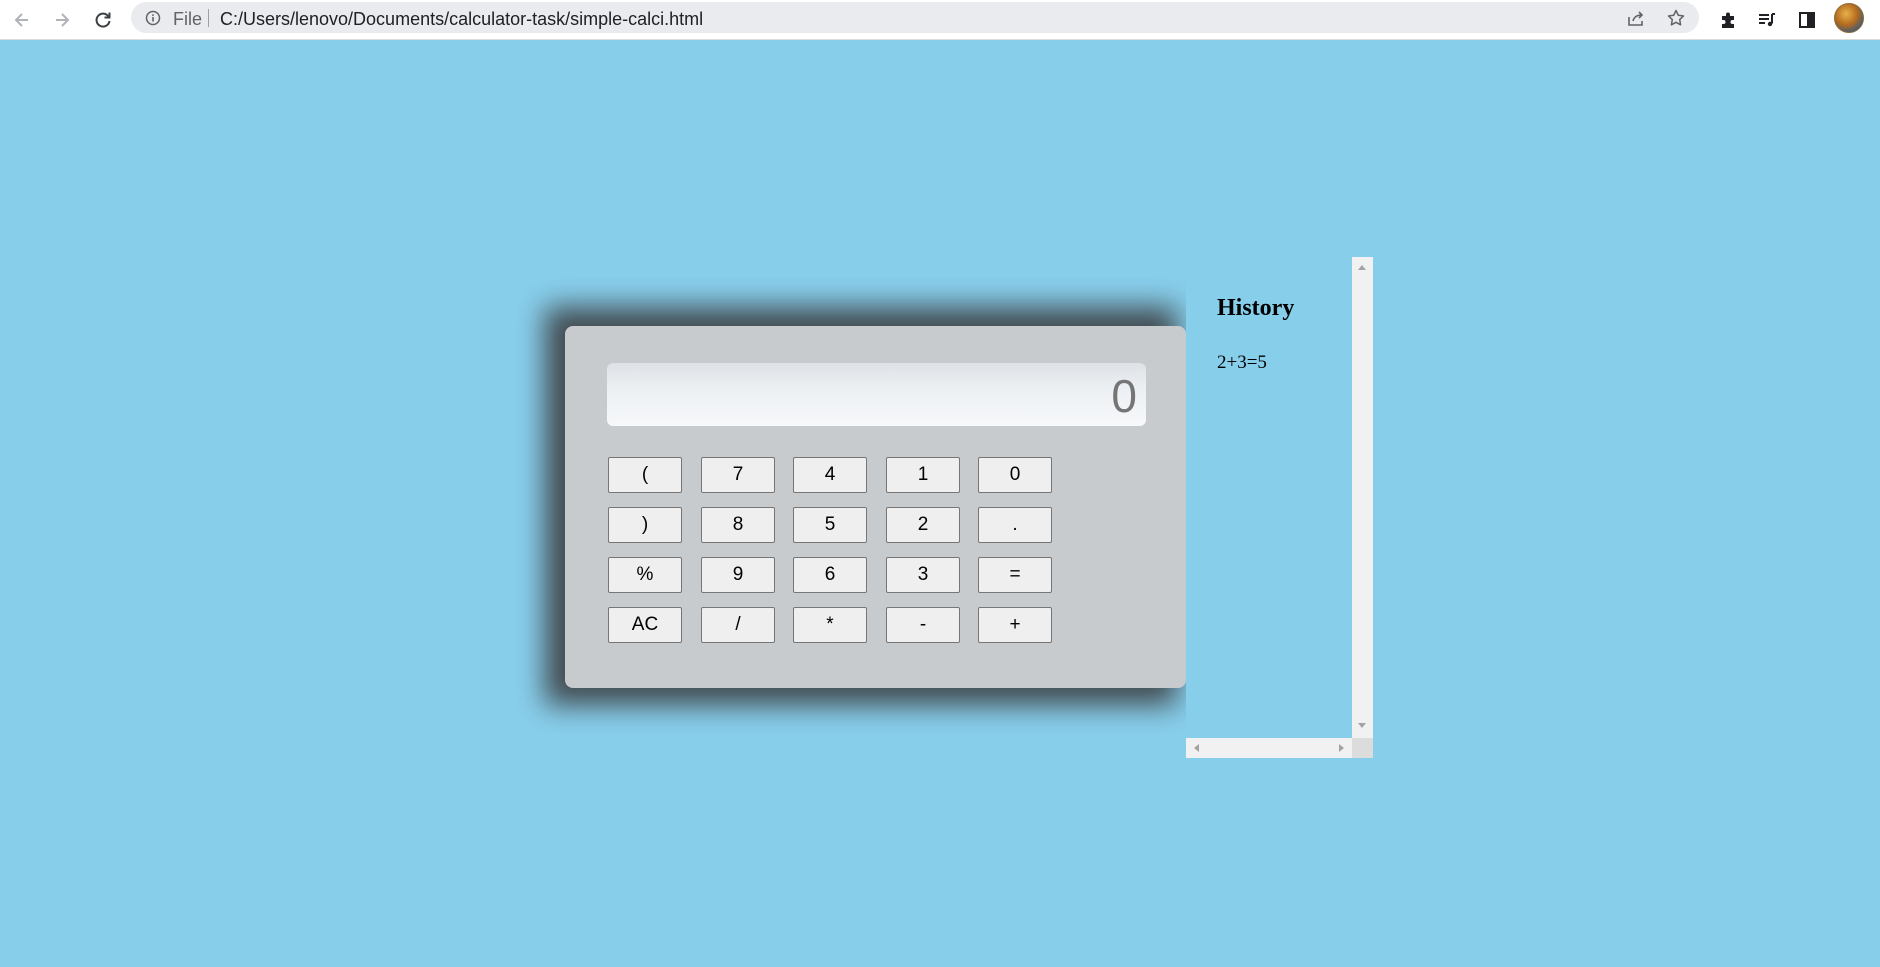 This screenshot has width=1880, height=967. What do you see at coordinates (1362, 267) in the screenshot?
I see `scroll-up-arrow-icon` at bounding box center [1362, 267].